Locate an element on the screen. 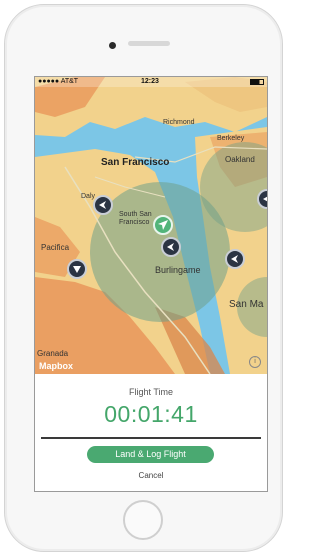 This screenshot has height=556, width=320. panel-divider is located at coordinates (151, 438).